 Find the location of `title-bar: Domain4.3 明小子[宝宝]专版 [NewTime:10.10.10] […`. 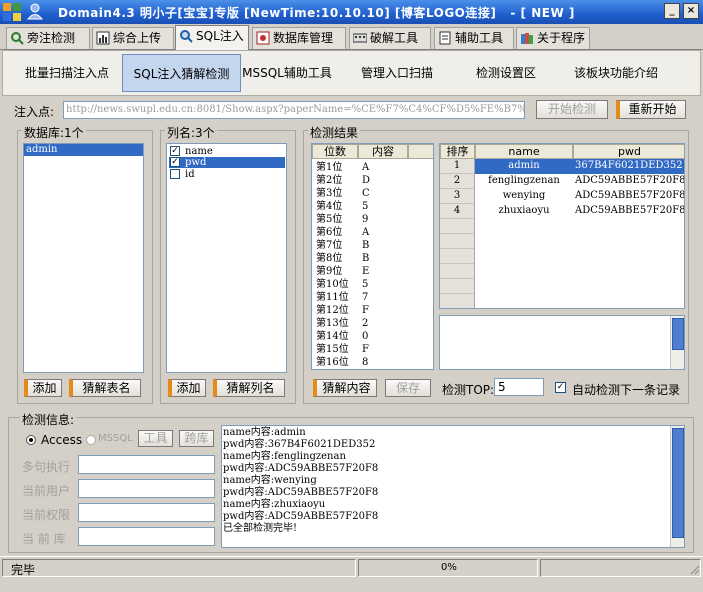

title-bar: Domain4.3 明小子[宝宝]专版 [NewTime:10.10.10] [… is located at coordinates (351, 12).